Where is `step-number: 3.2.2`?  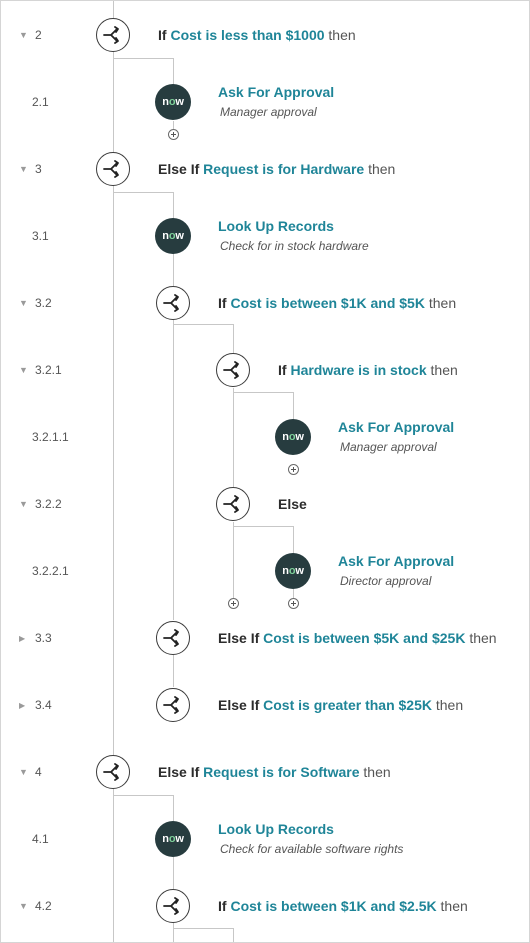 step-number: 3.2.2 is located at coordinates (40, 504).